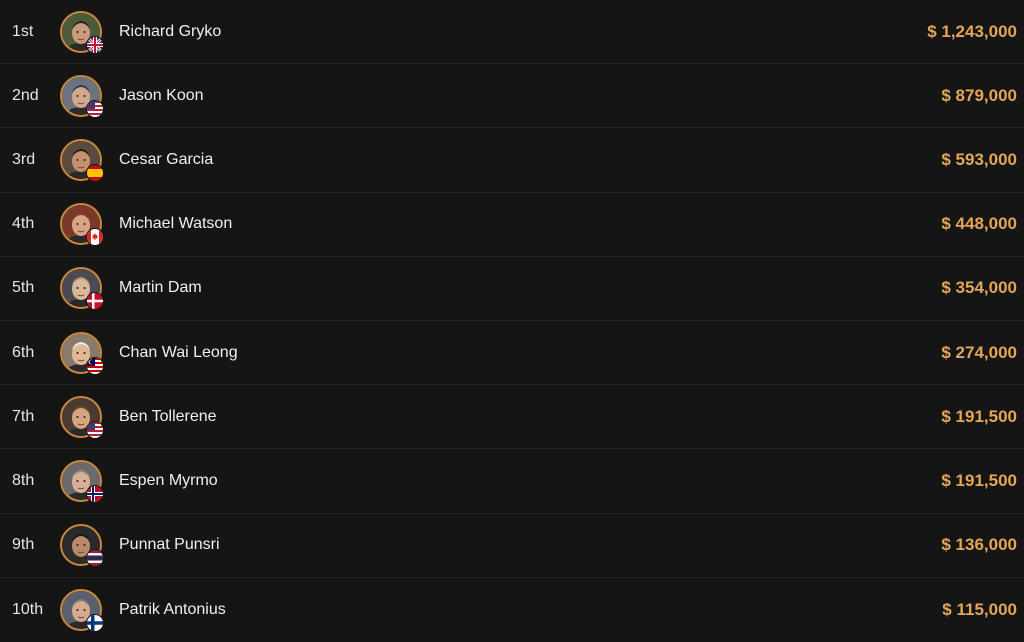  I want to click on place-label: 5th, so click(23, 288).